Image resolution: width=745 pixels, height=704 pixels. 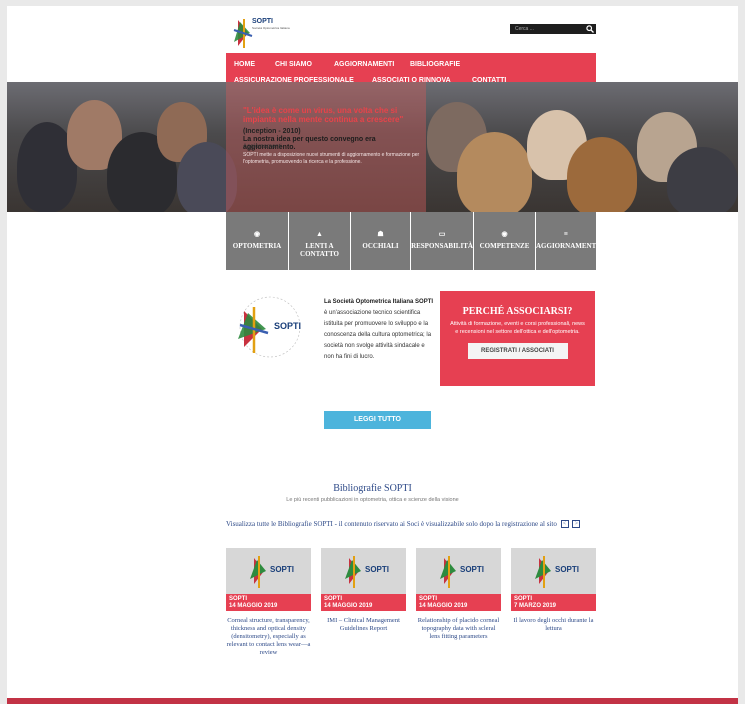 I want to click on logo-text: SOPTI Società Optometrica Italiana, so click(x=271, y=24).